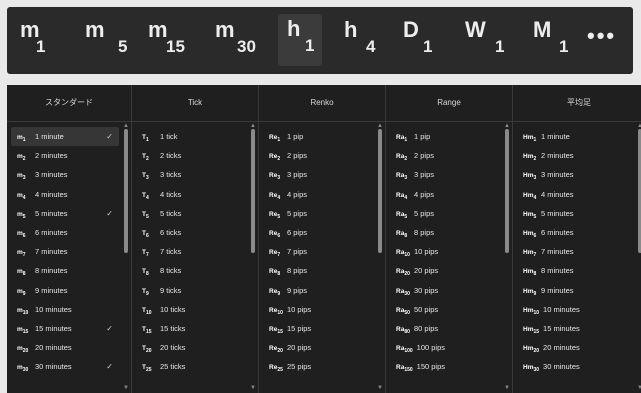 This screenshot has width=641, height=393. What do you see at coordinates (555, 136) in the screenshot?
I see `menu-item-label: 1 minute` at bounding box center [555, 136].